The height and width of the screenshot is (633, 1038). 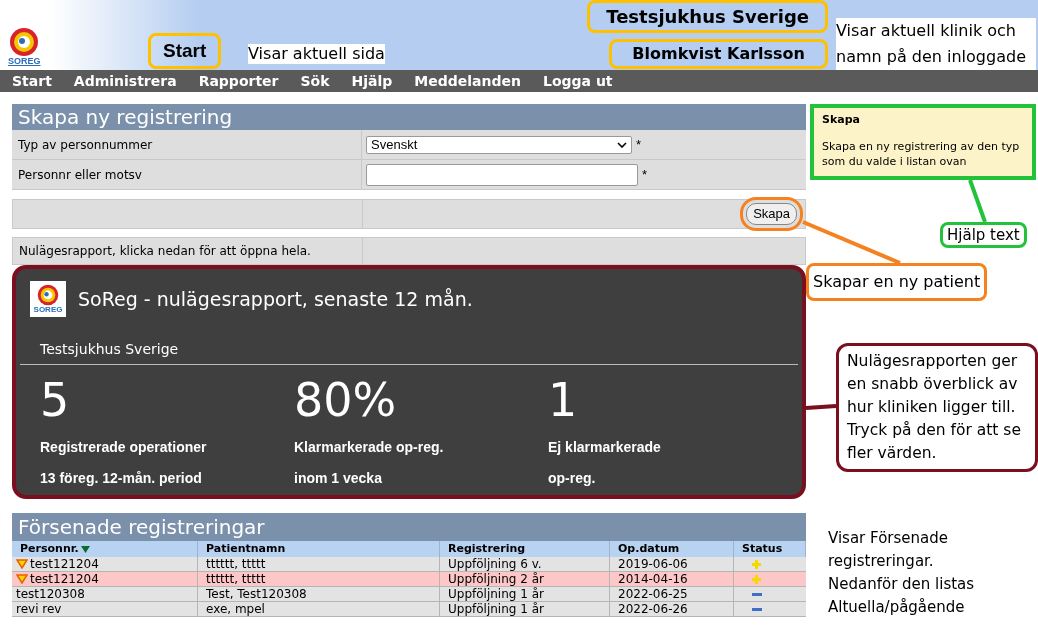 What do you see at coordinates (983, 235) in the screenshot?
I see `annotation-note: Hjälp text` at bounding box center [983, 235].